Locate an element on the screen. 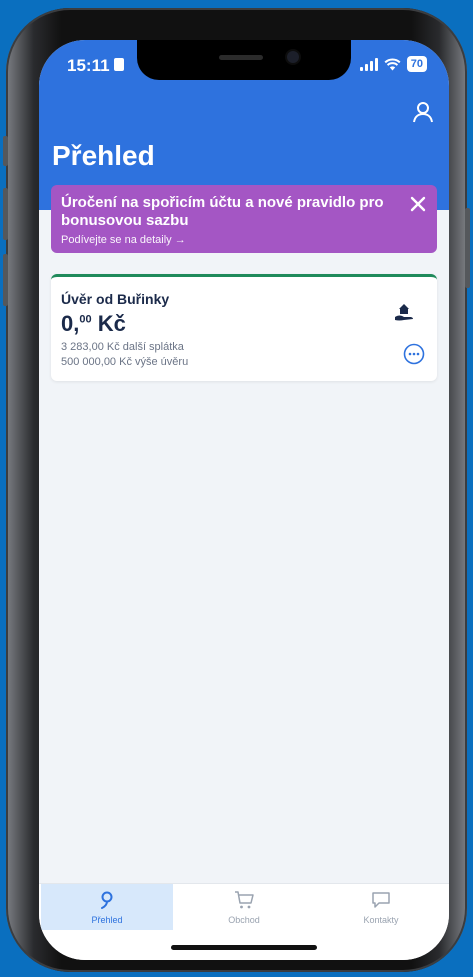  balance-main: 0, is located at coordinates (70, 323).